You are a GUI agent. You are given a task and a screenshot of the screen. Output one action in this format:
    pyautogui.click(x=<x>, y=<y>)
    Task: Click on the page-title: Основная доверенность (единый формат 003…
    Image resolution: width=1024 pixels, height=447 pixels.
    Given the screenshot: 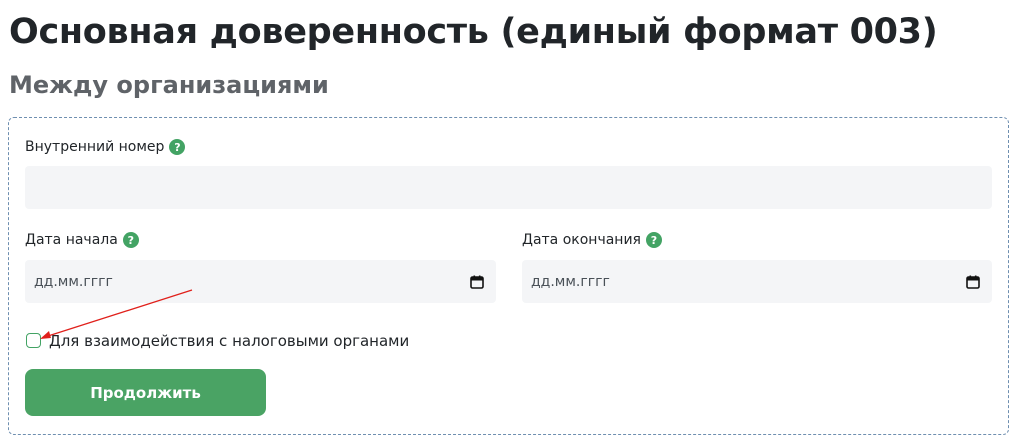 What is the action you would take?
    pyautogui.click(x=473, y=32)
    